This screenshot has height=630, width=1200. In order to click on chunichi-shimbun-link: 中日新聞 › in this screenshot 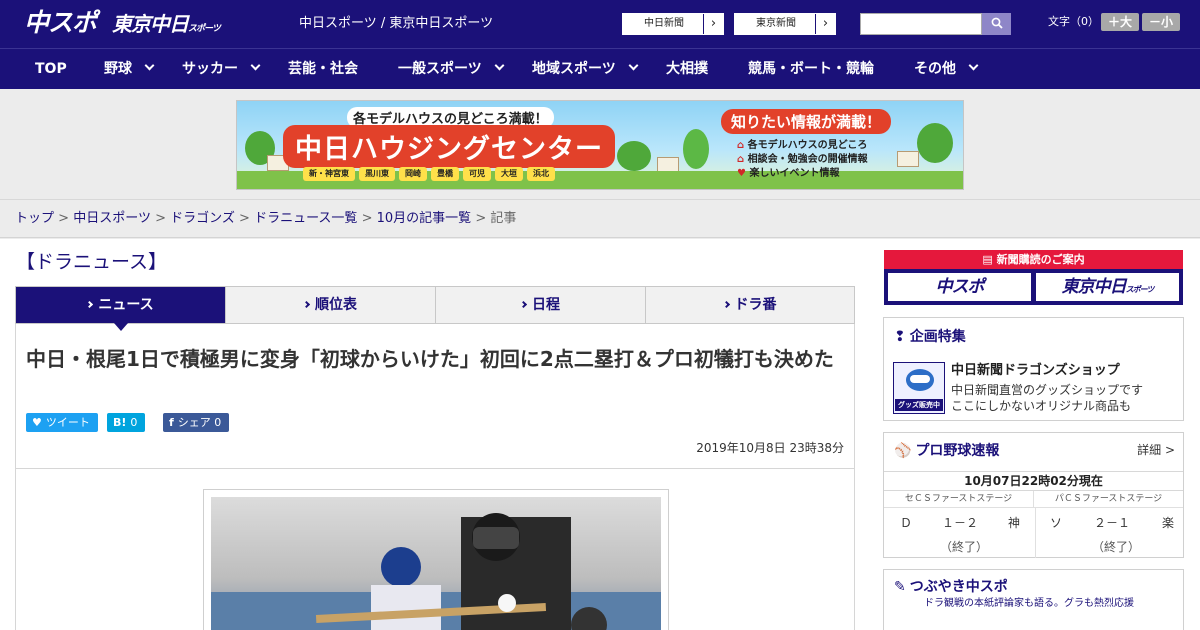, I will do `click(673, 24)`.